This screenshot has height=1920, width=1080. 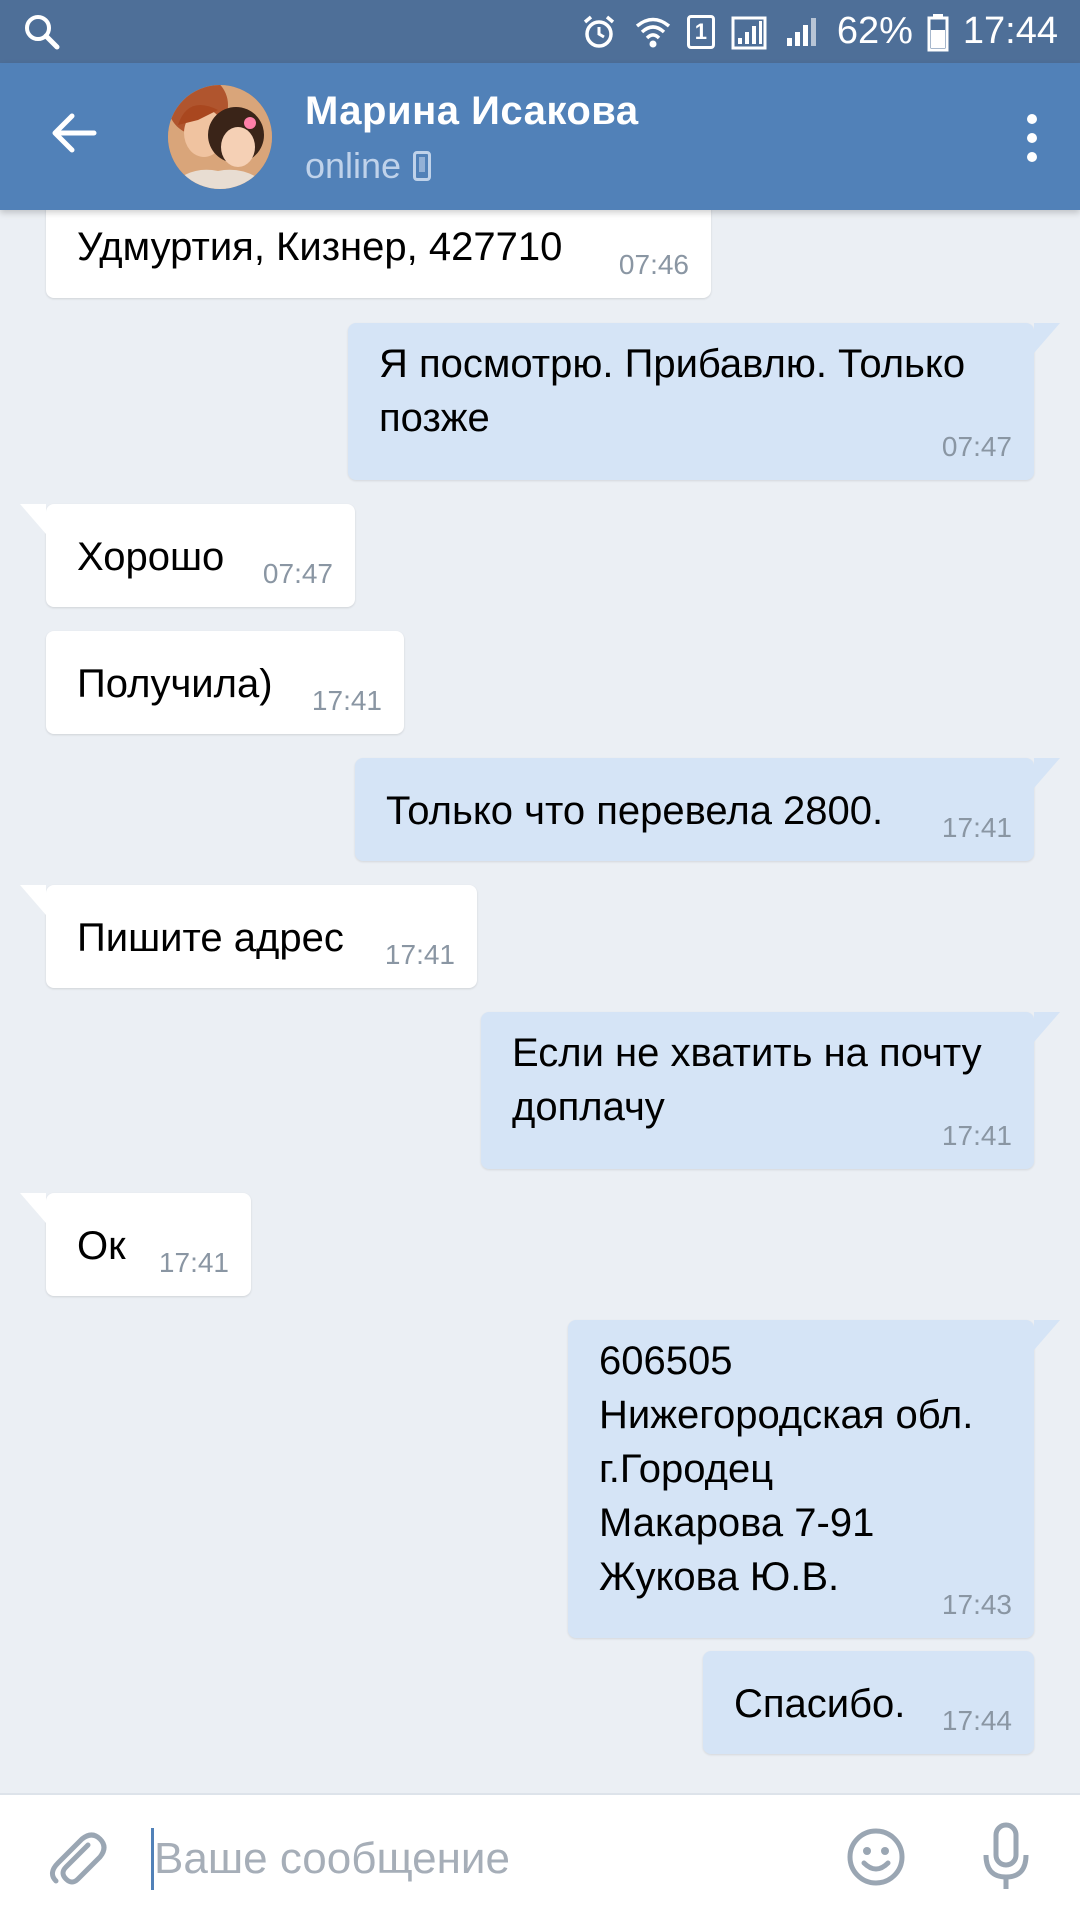 I want to click on battery-icon, so click(x=938, y=32).